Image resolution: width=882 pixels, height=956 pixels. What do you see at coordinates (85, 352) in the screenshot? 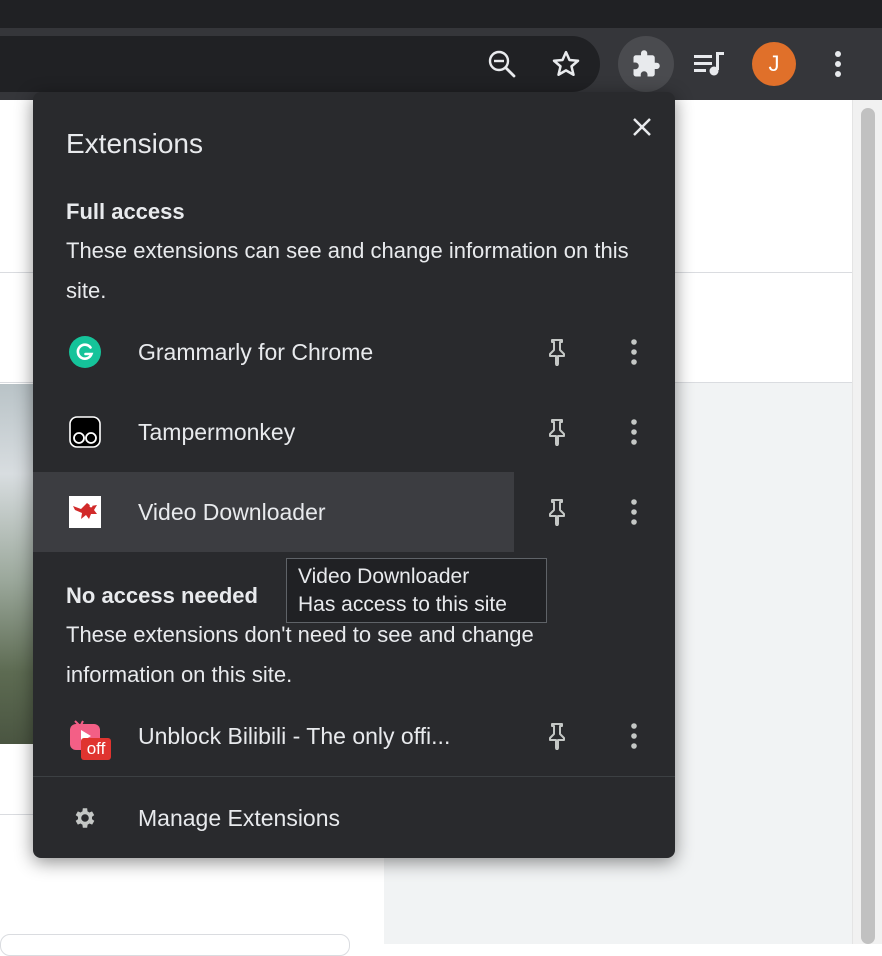
I see `grammarly-icon` at bounding box center [85, 352].